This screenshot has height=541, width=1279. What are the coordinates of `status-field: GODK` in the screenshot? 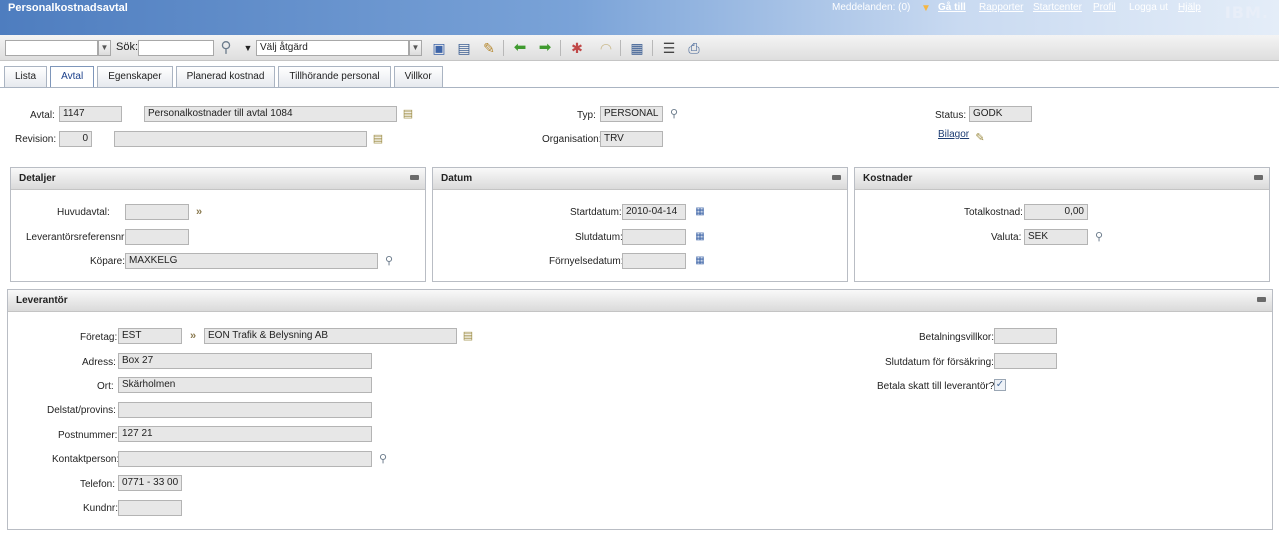 It's located at (1000, 114).